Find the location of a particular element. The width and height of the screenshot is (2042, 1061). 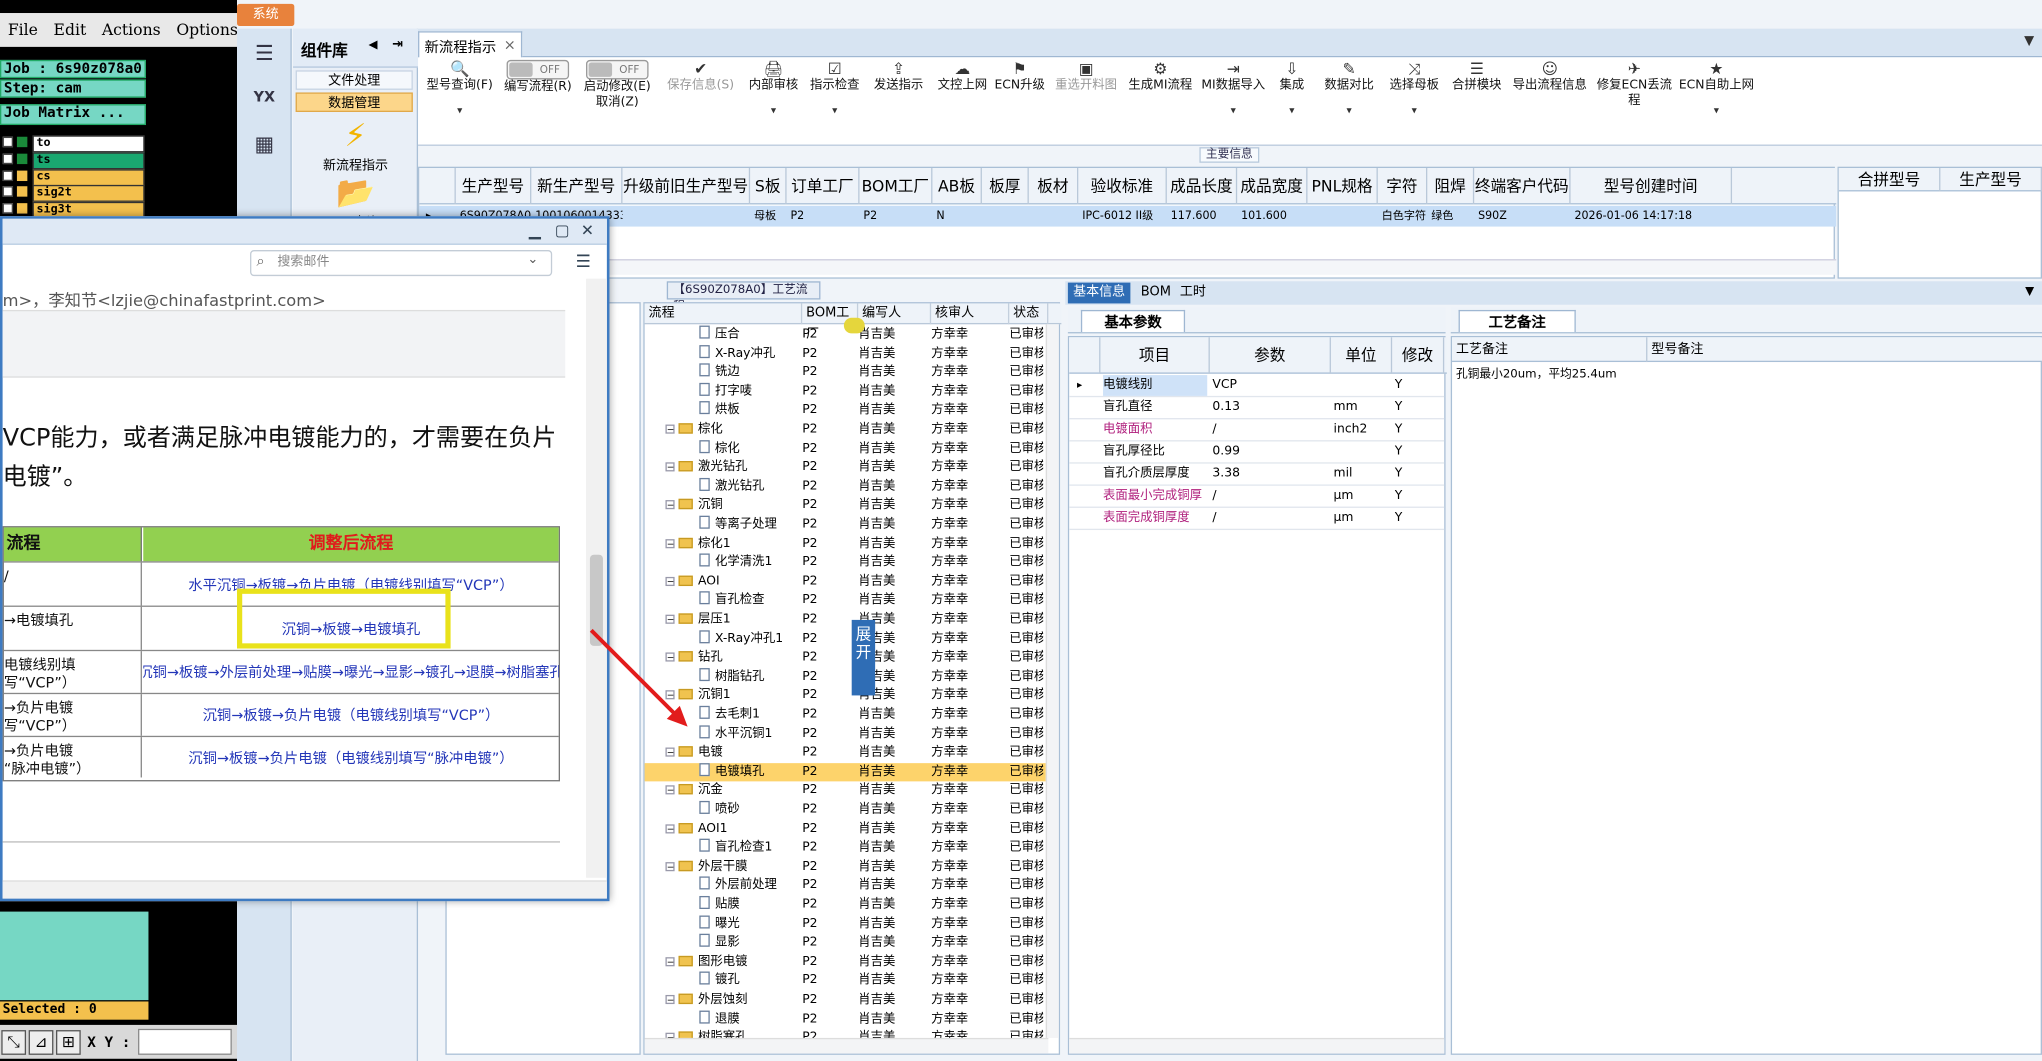

tree-node: − 棕化 is located at coordinates (694, 430).